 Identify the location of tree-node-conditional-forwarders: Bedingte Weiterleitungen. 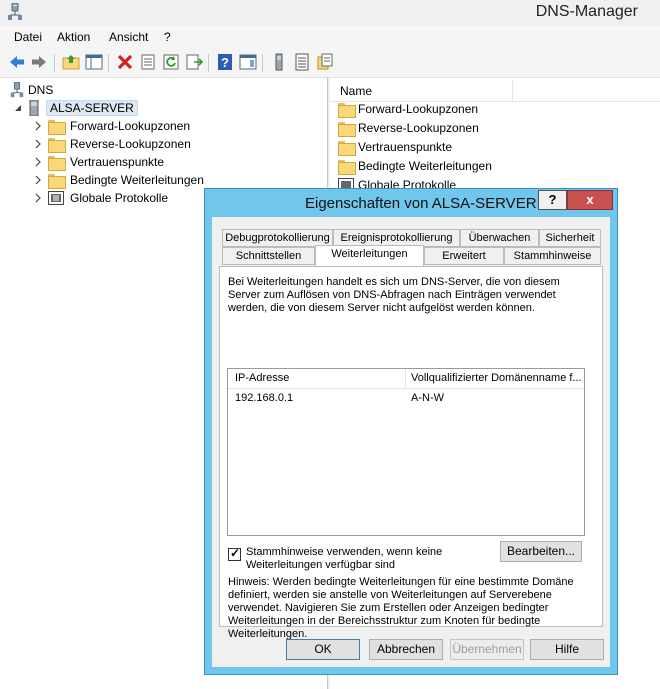
(119, 180).